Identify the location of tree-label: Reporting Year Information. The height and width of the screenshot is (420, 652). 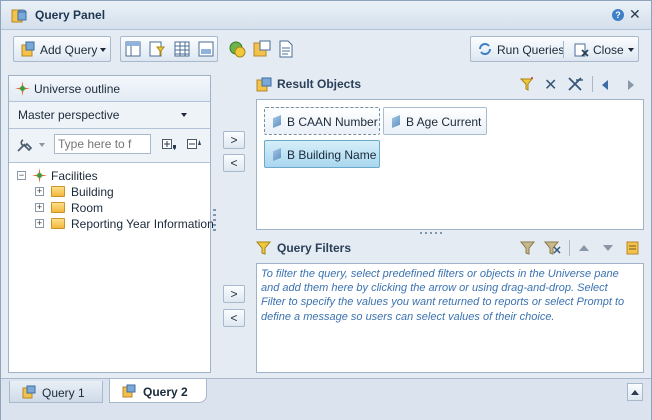
(142, 224).